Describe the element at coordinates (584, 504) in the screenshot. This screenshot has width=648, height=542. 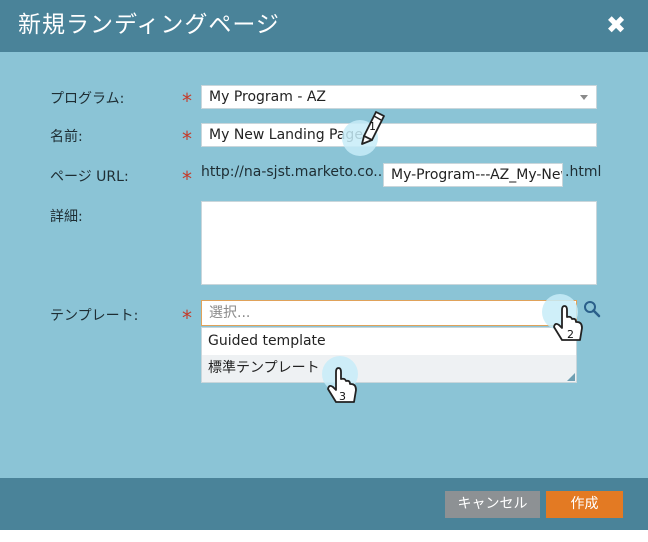
I see `create-button: 作成` at that location.